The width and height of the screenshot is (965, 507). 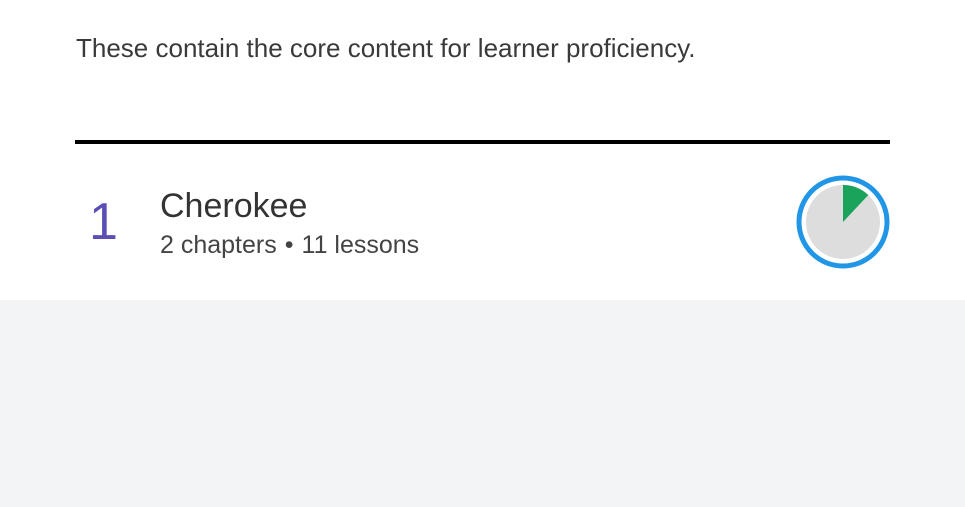 I want to click on course-number: 1, so click(x=103, y=222).